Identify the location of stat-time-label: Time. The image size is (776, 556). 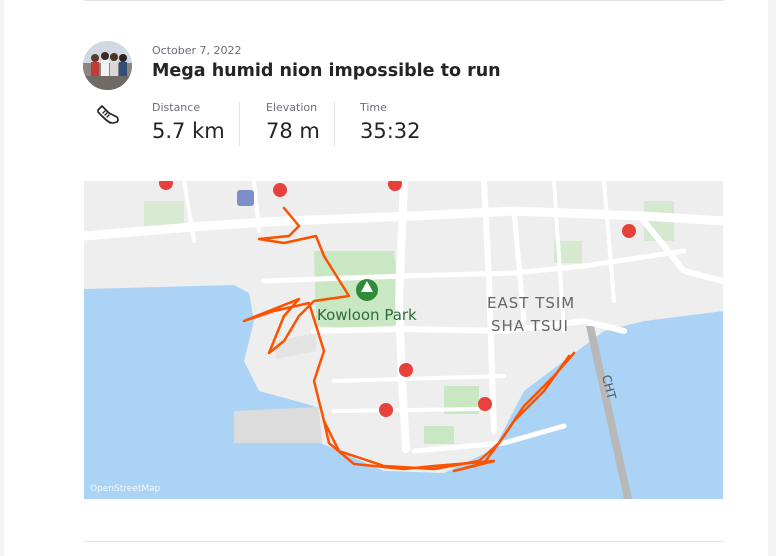
(373, 107).